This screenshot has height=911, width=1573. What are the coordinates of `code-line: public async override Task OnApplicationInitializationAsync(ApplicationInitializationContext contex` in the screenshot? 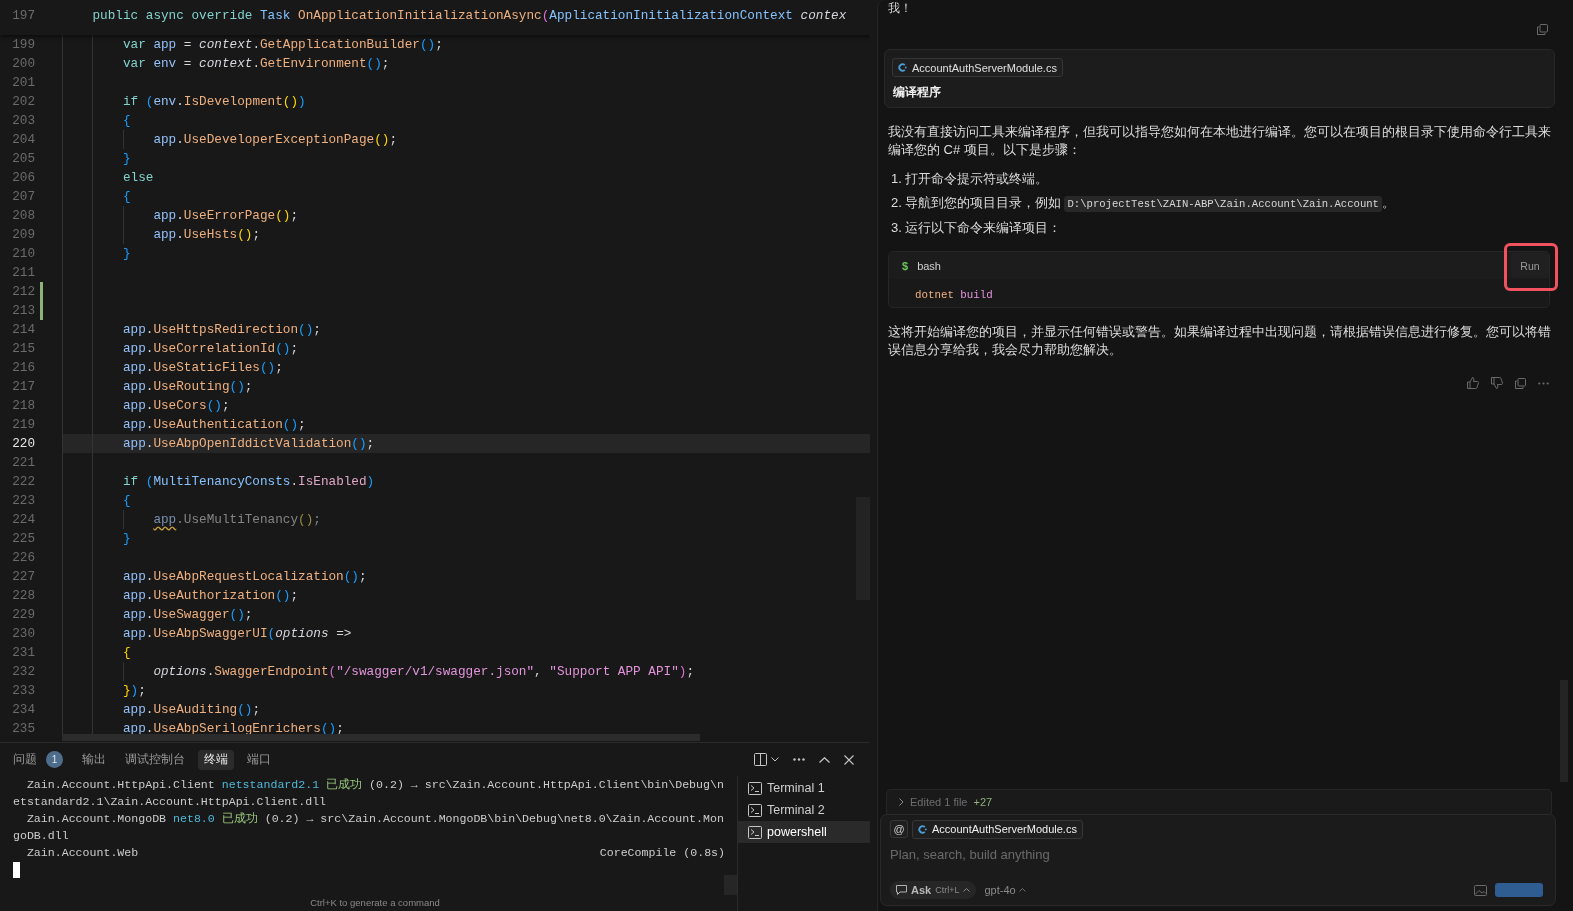 It's located at (469, 15).